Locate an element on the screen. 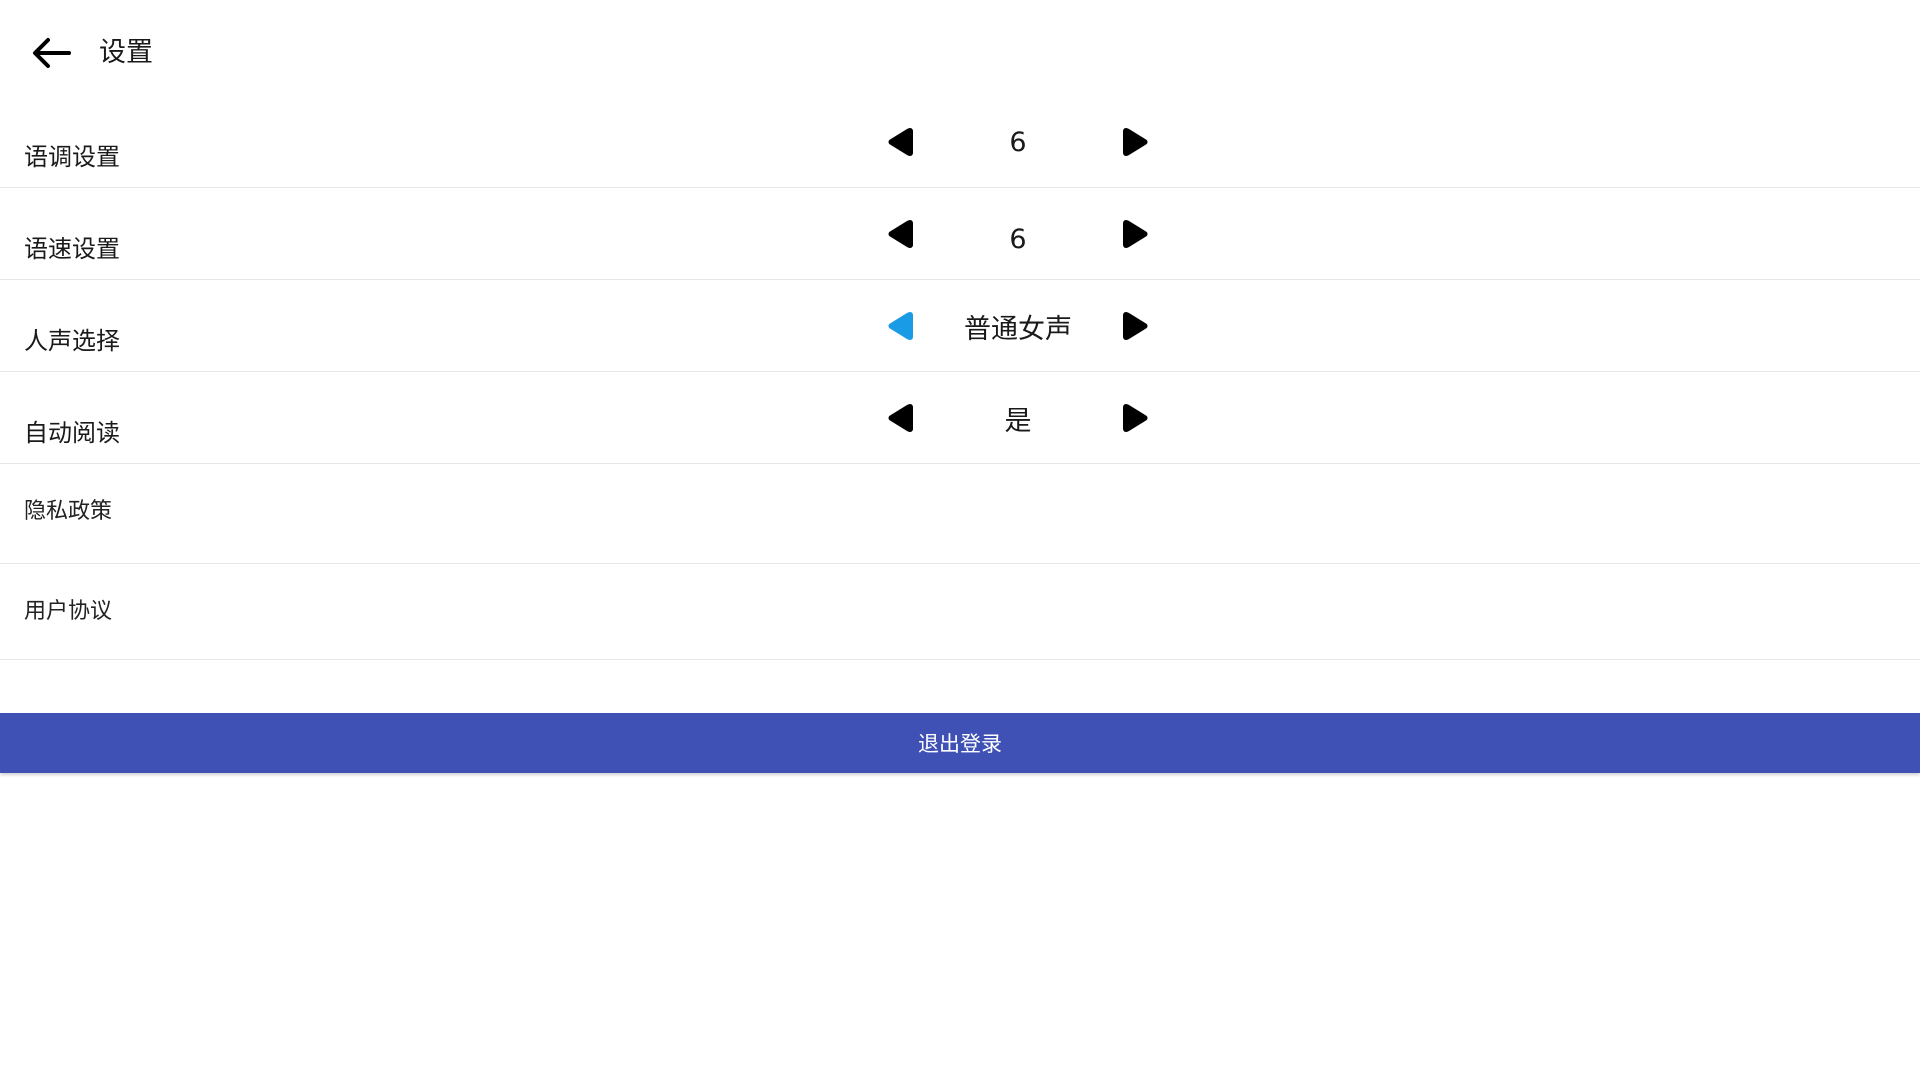  setting-label: 人声选择 is located at coordinates (72, 341).